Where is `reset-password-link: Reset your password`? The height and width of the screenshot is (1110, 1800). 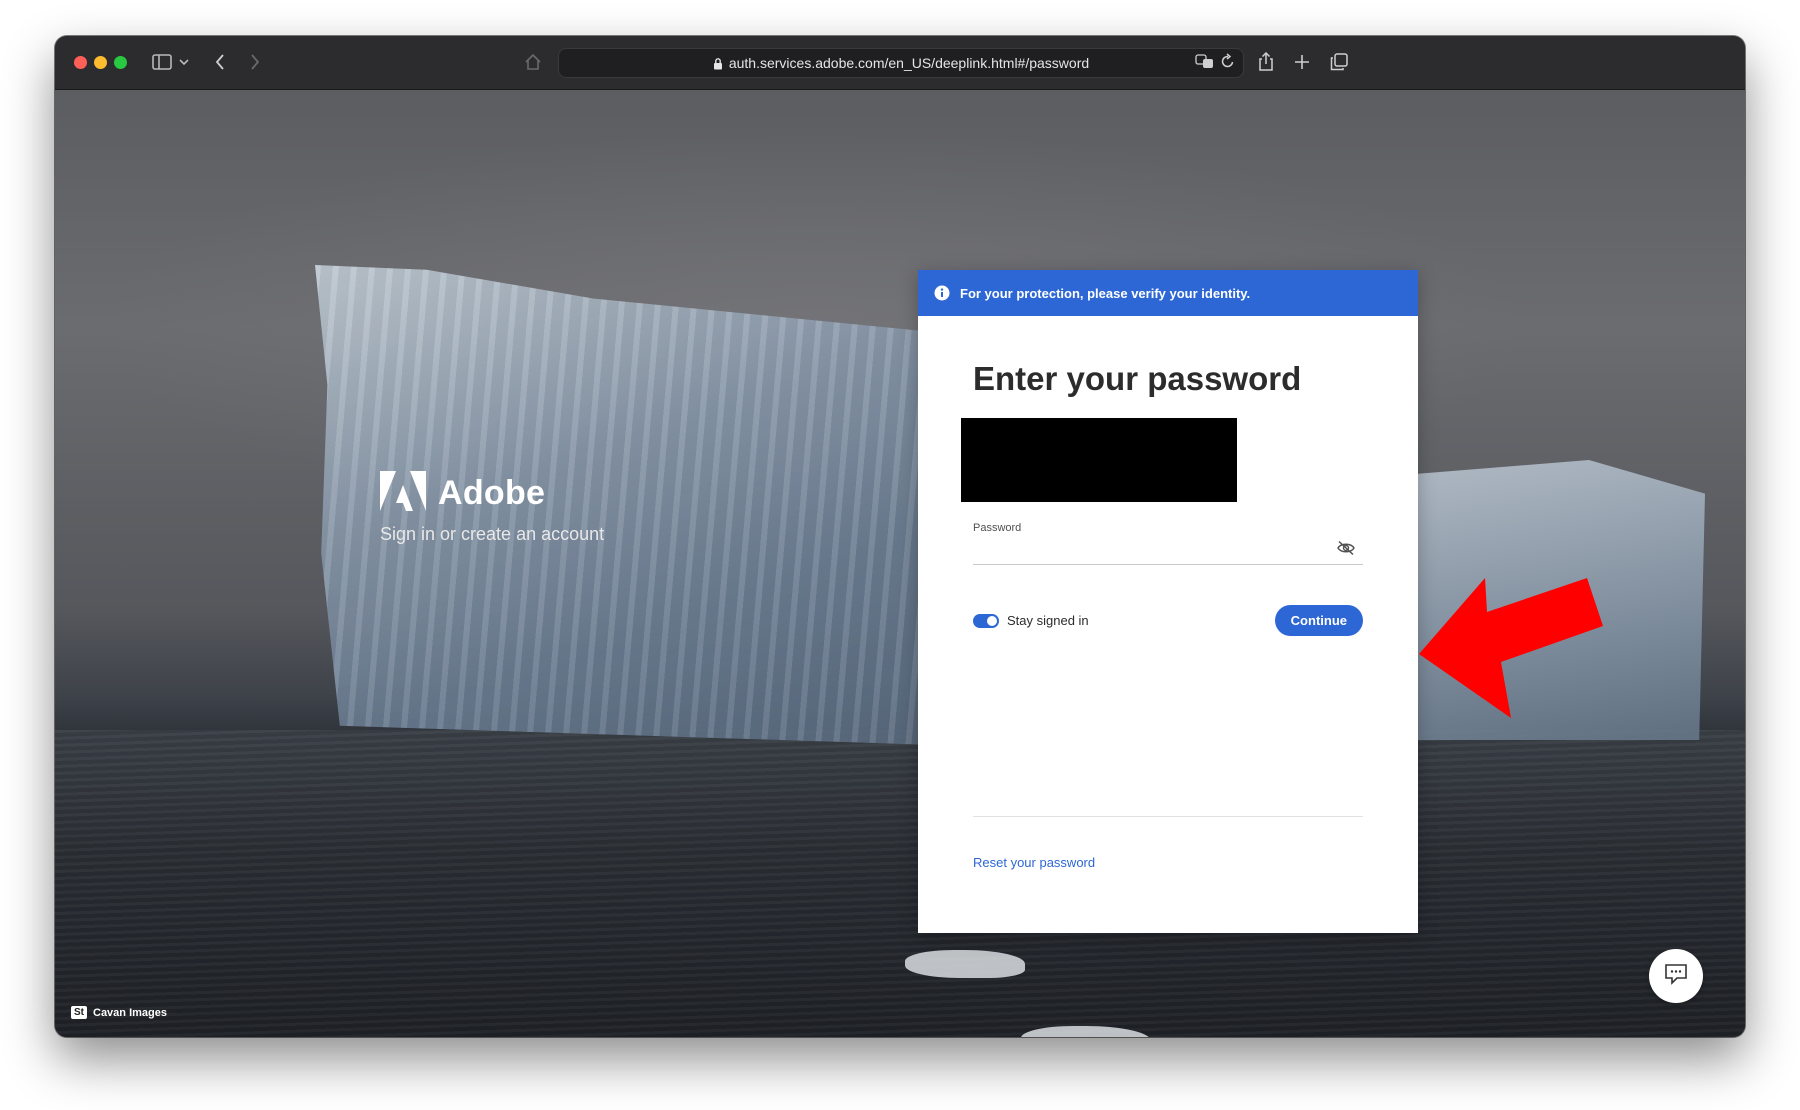
reset-password-link: Reset your password is located at coordinates (1034, 862).